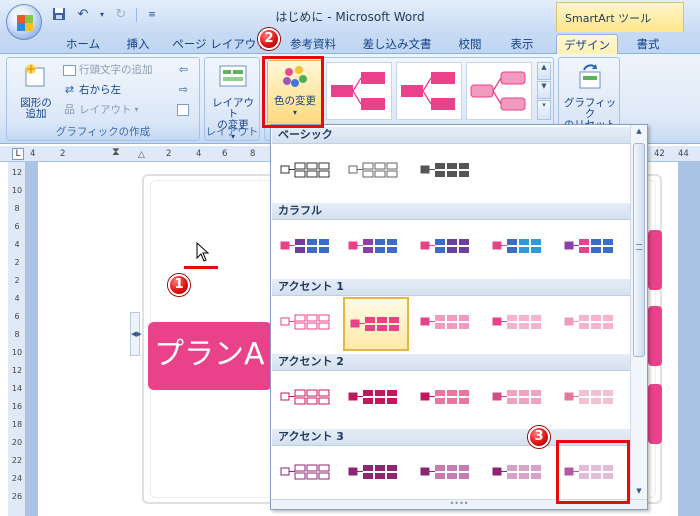 The image size is (700, 516). I want to click on horizontal-ruler-right, so click(670, 154).